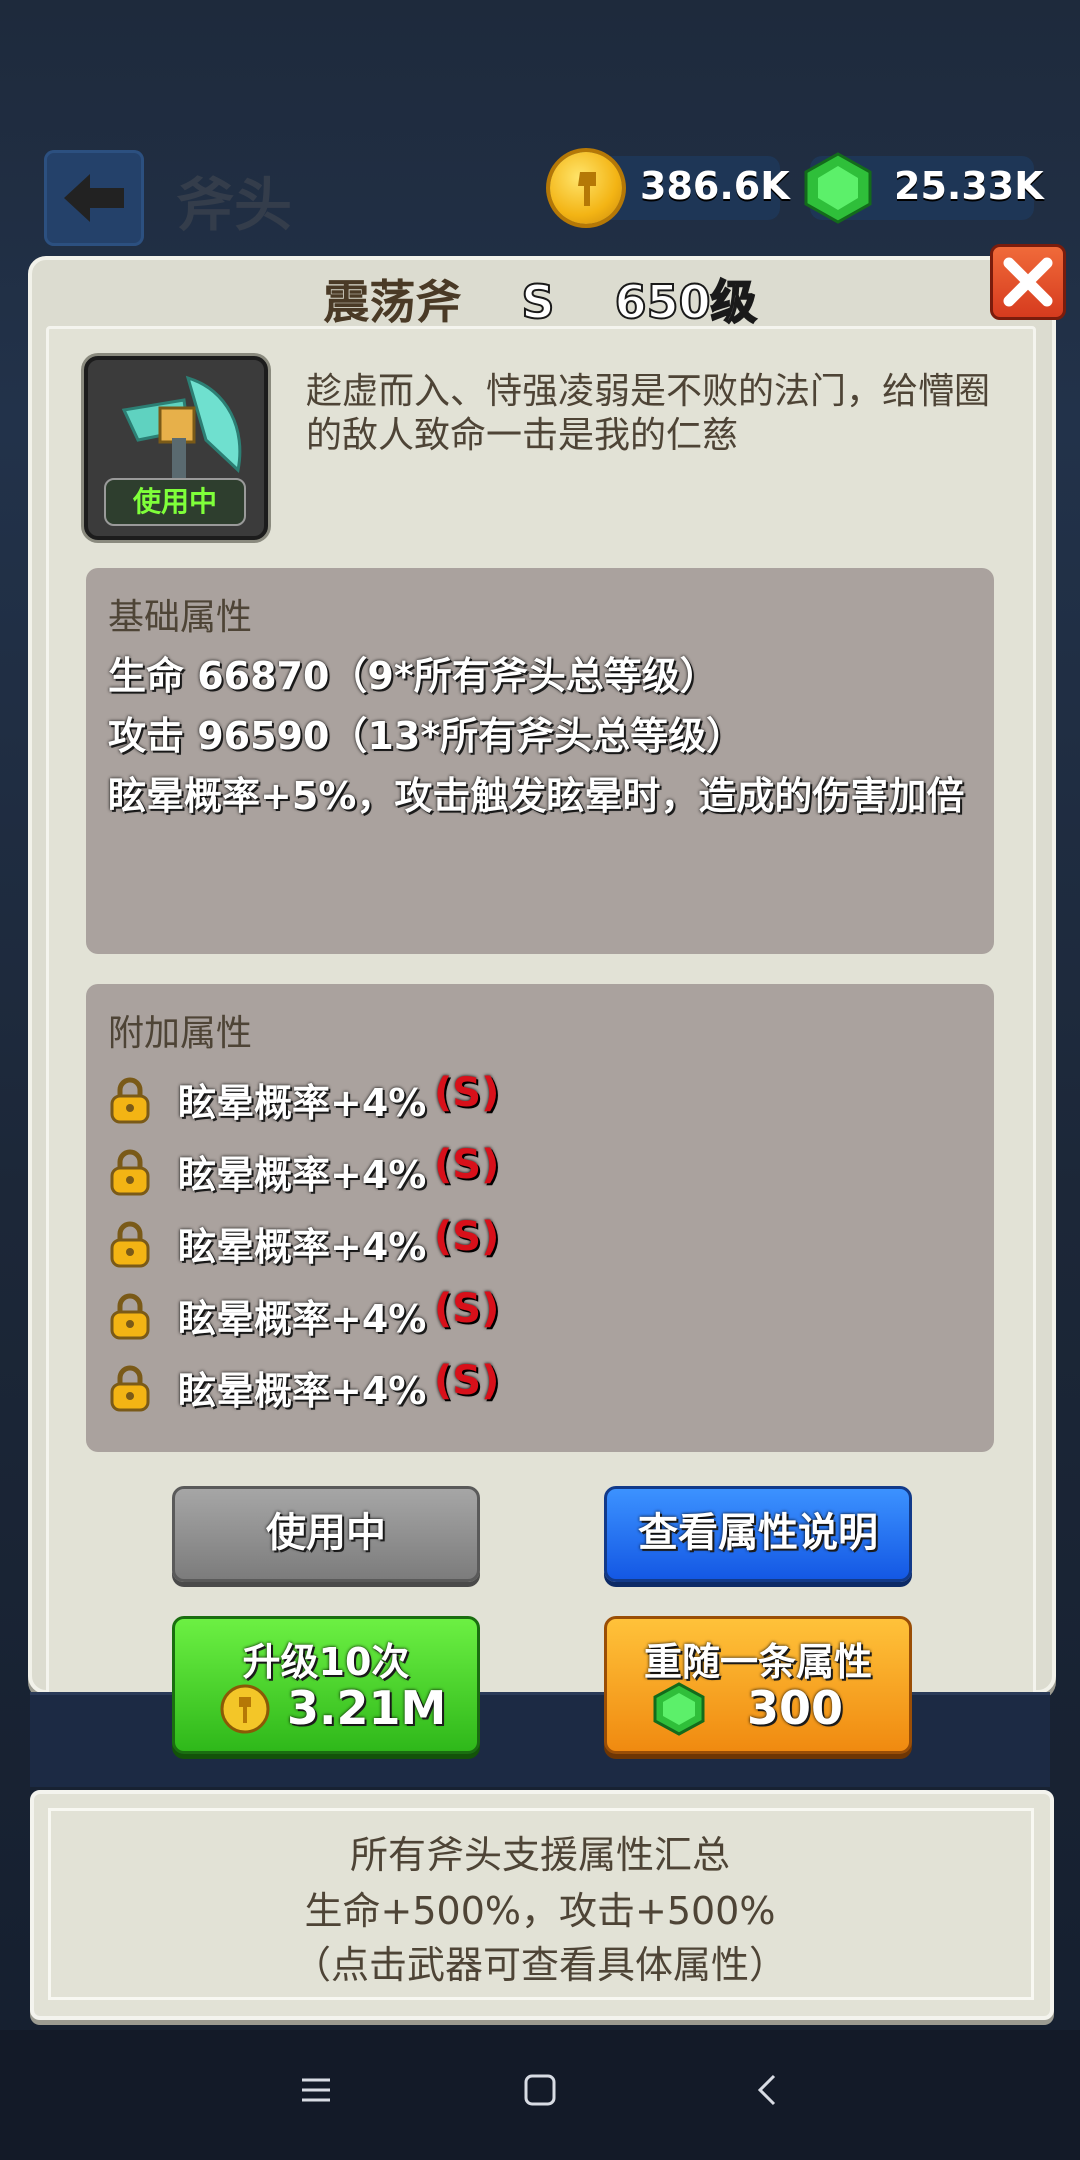  I want to click on upgrade-cost: 3.21M, so click(367, 1708).